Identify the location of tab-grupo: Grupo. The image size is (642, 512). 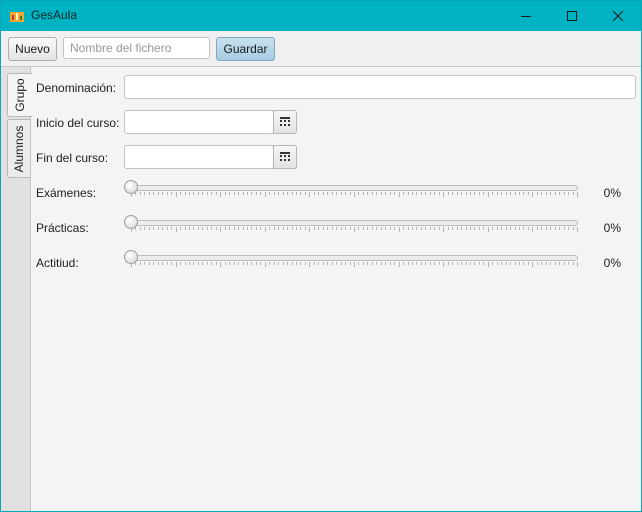
(19, 95).